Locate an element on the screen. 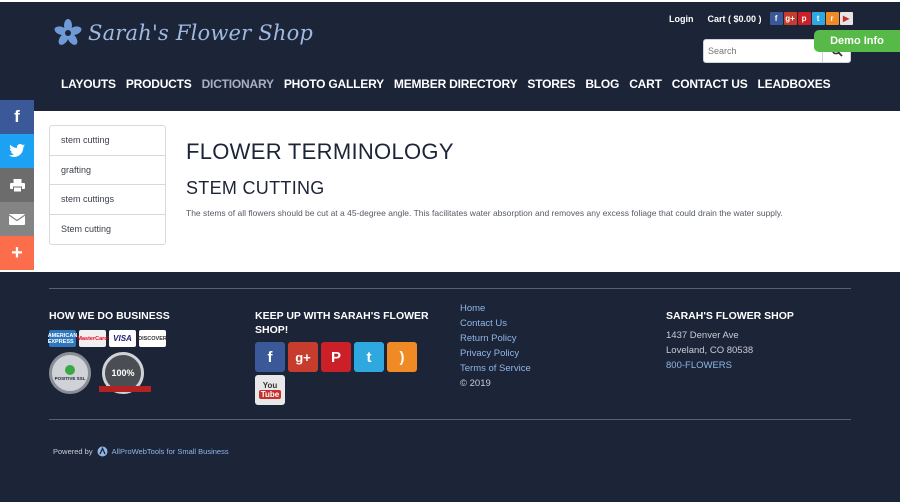 This screenshot has width=900, height=502. nav-item-photo-gallery: PHOTO GALLERY is located at coordinates (334, 84).